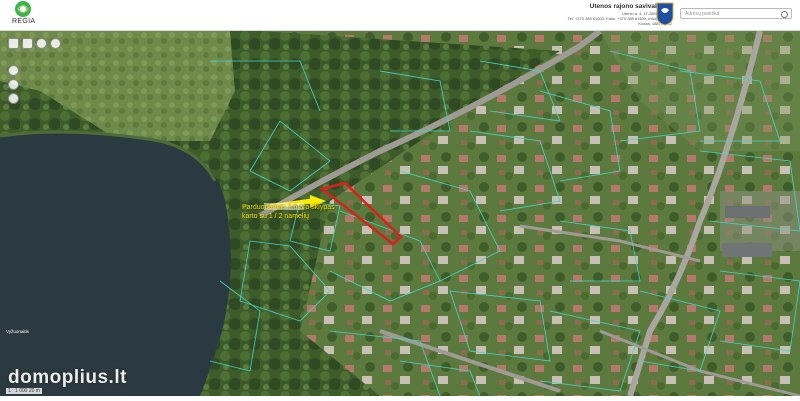 This screenshot has width=800, height=401. Describe the element at coordinates (702, 14) in the screenshot. I see `search-placeholder: Adresų paieška` at that location.